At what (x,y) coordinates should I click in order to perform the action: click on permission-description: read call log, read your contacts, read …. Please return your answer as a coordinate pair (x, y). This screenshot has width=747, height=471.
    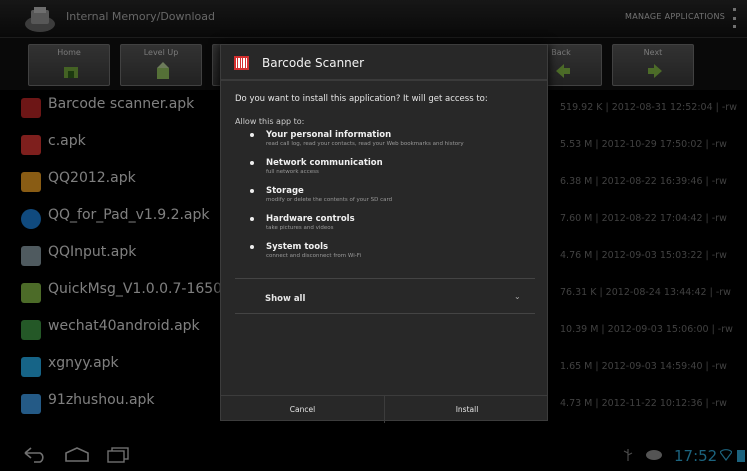
    Looking at the image, I should click on (365, 144).